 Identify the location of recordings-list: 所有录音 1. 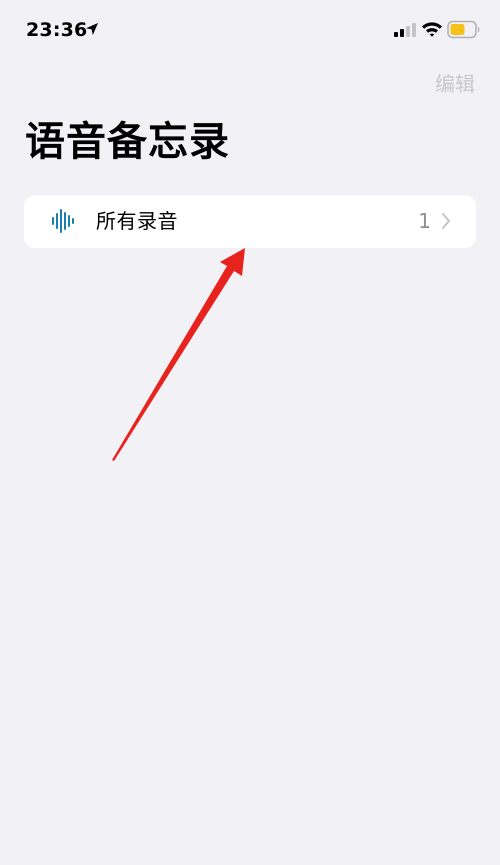
(250, 221).